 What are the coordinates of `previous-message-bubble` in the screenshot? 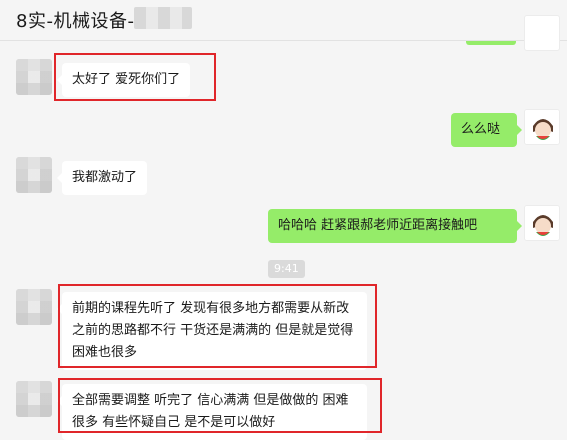 It's located at (491, 43).